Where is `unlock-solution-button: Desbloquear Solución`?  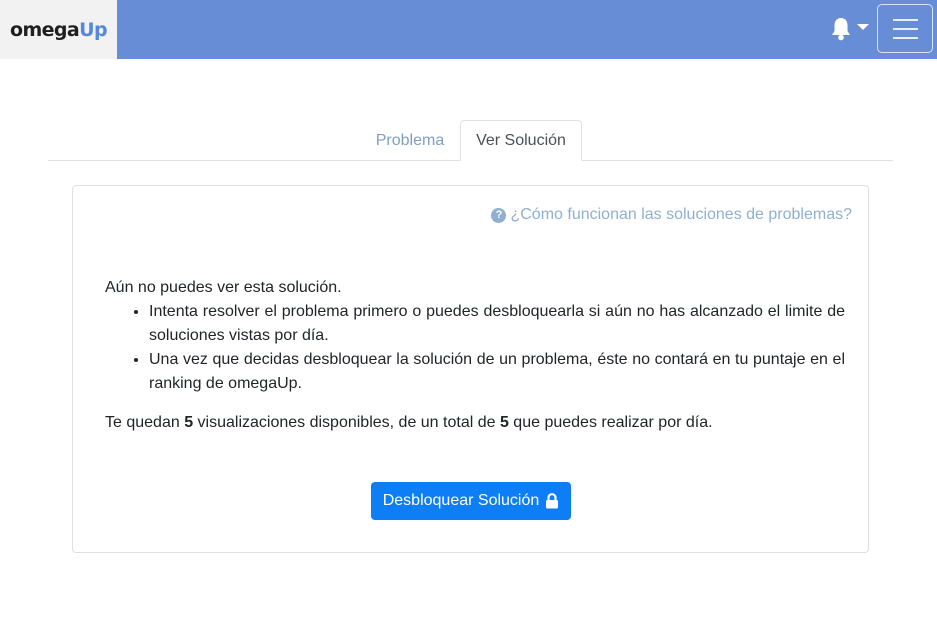
unlock-solution-button: Desbloquear Solución is located at coordinates (471, 501).